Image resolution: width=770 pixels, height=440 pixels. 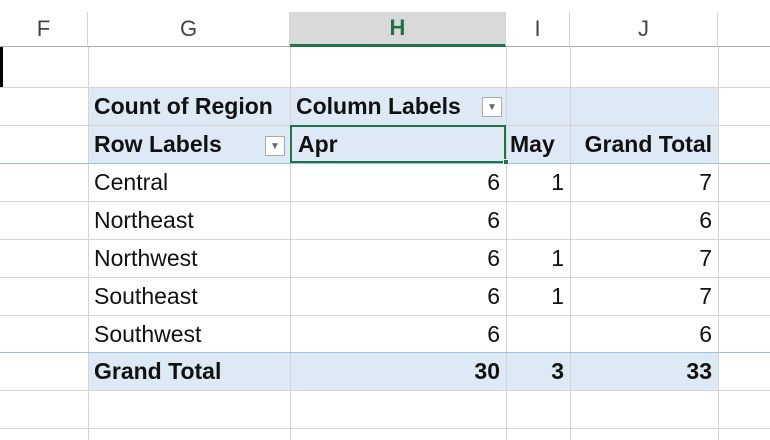 What do you see at coordinates (378, 105) in the screenshot?
I see `column-labels-header: Column Labels` at bounding box center [378, 105].